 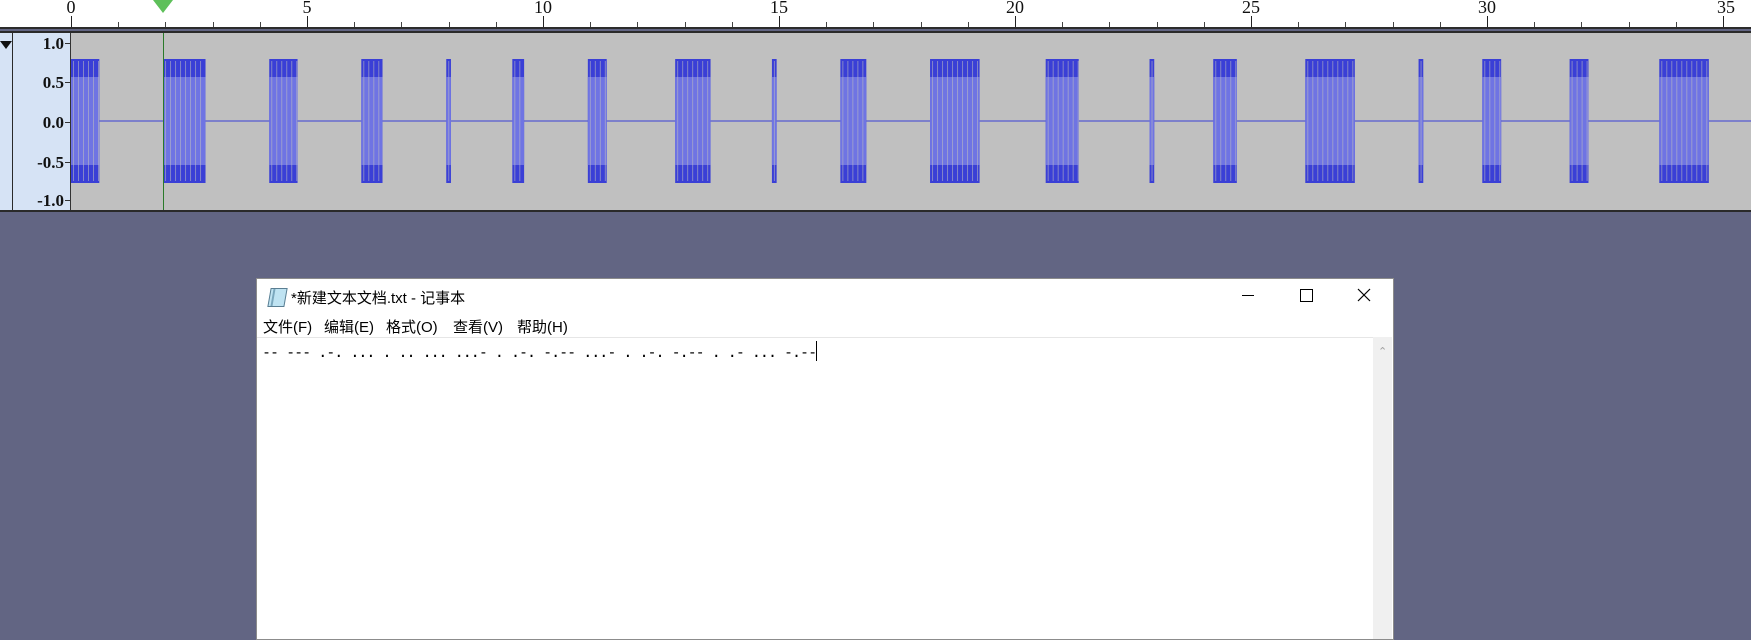 What do you see at coordinates (1382, 351) in the screenshot?
I see `scroll-up-arrow-icon: ⌃` at bounding box center [1382, 351].